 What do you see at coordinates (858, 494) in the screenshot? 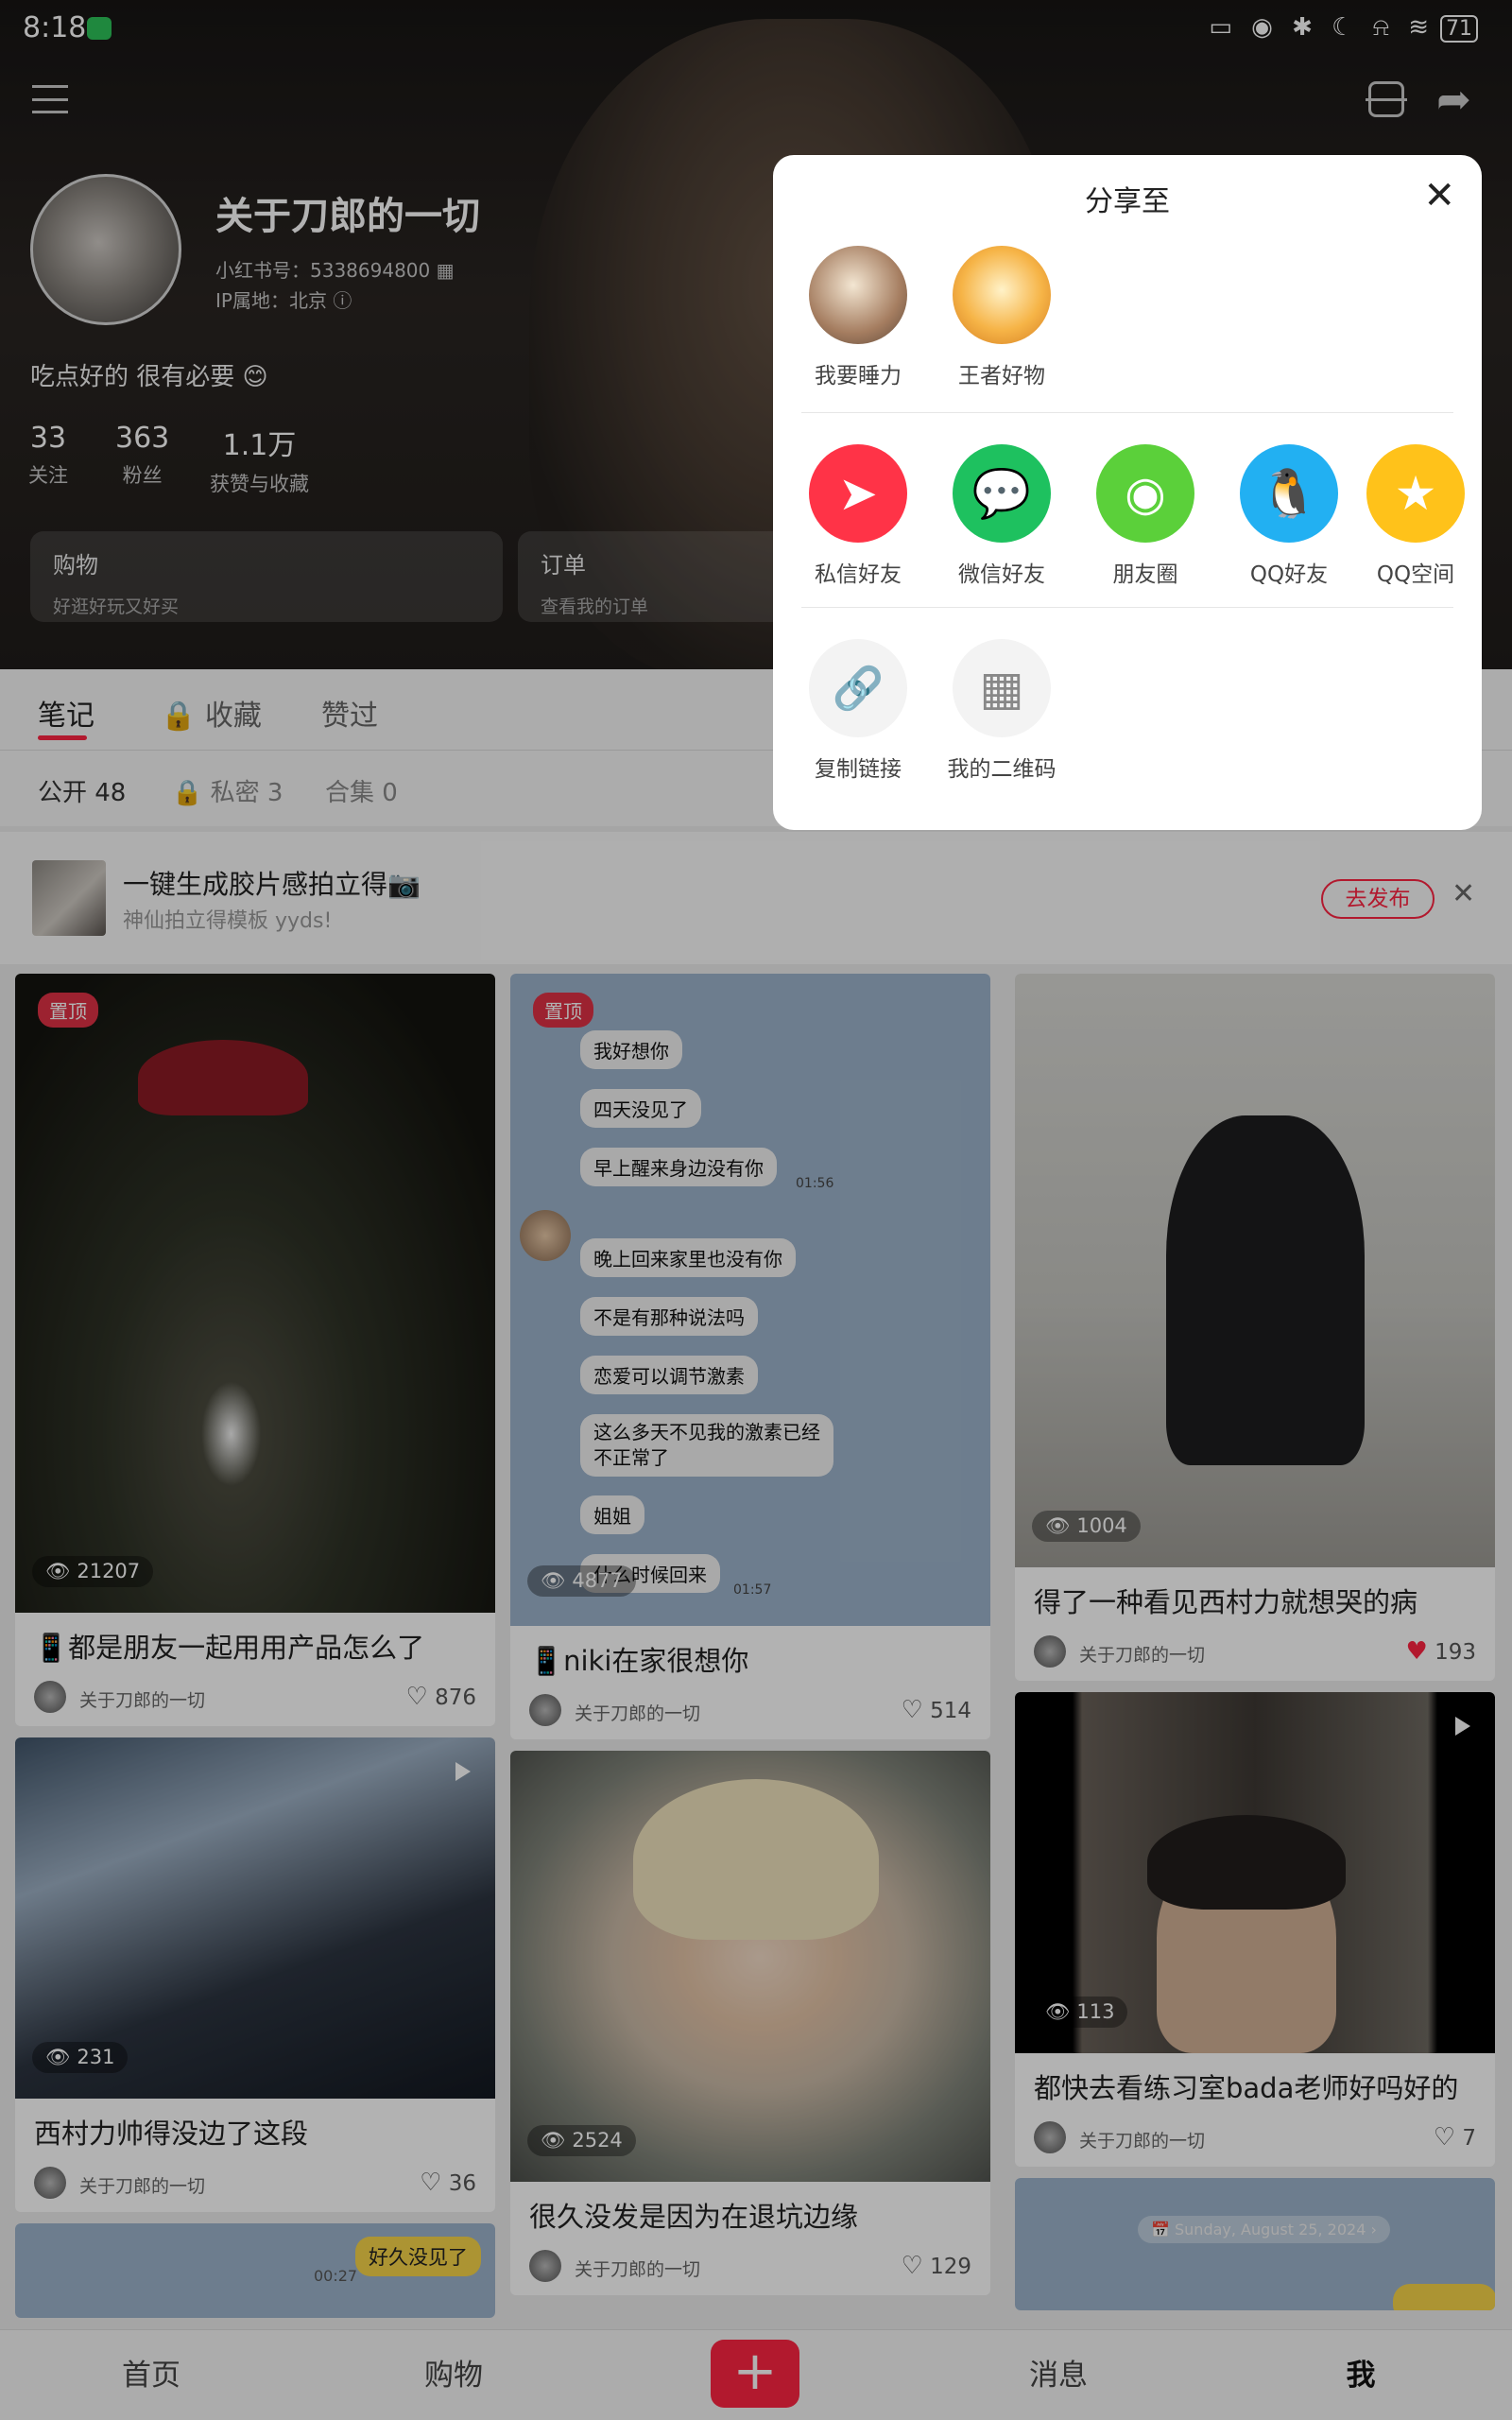
I see `send-icon: ➤` at bounding box center [858, 494].